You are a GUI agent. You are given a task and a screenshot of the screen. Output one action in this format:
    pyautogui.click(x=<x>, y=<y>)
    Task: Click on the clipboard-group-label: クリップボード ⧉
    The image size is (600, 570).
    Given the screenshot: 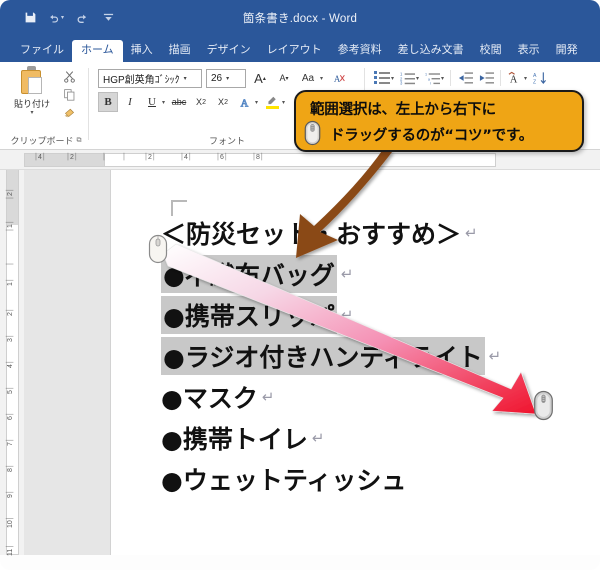 What is the action you would take?
    pyautogui.click(x=46, y=141)
    